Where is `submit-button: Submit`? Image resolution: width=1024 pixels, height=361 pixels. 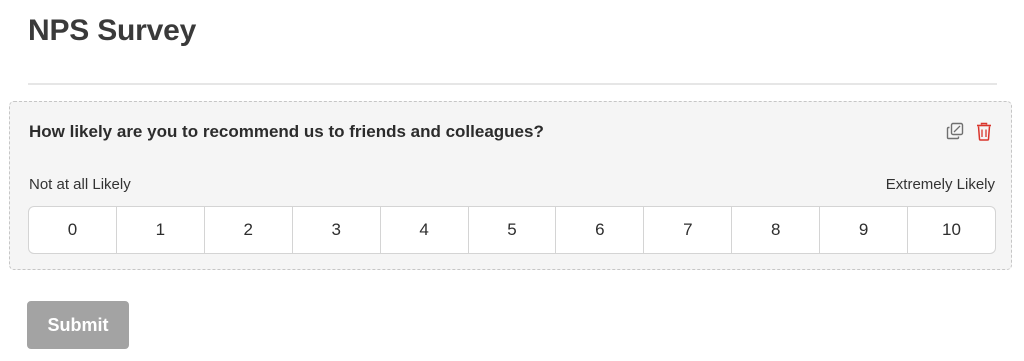
submit-button: Submit is located at coordinates (78, 325).